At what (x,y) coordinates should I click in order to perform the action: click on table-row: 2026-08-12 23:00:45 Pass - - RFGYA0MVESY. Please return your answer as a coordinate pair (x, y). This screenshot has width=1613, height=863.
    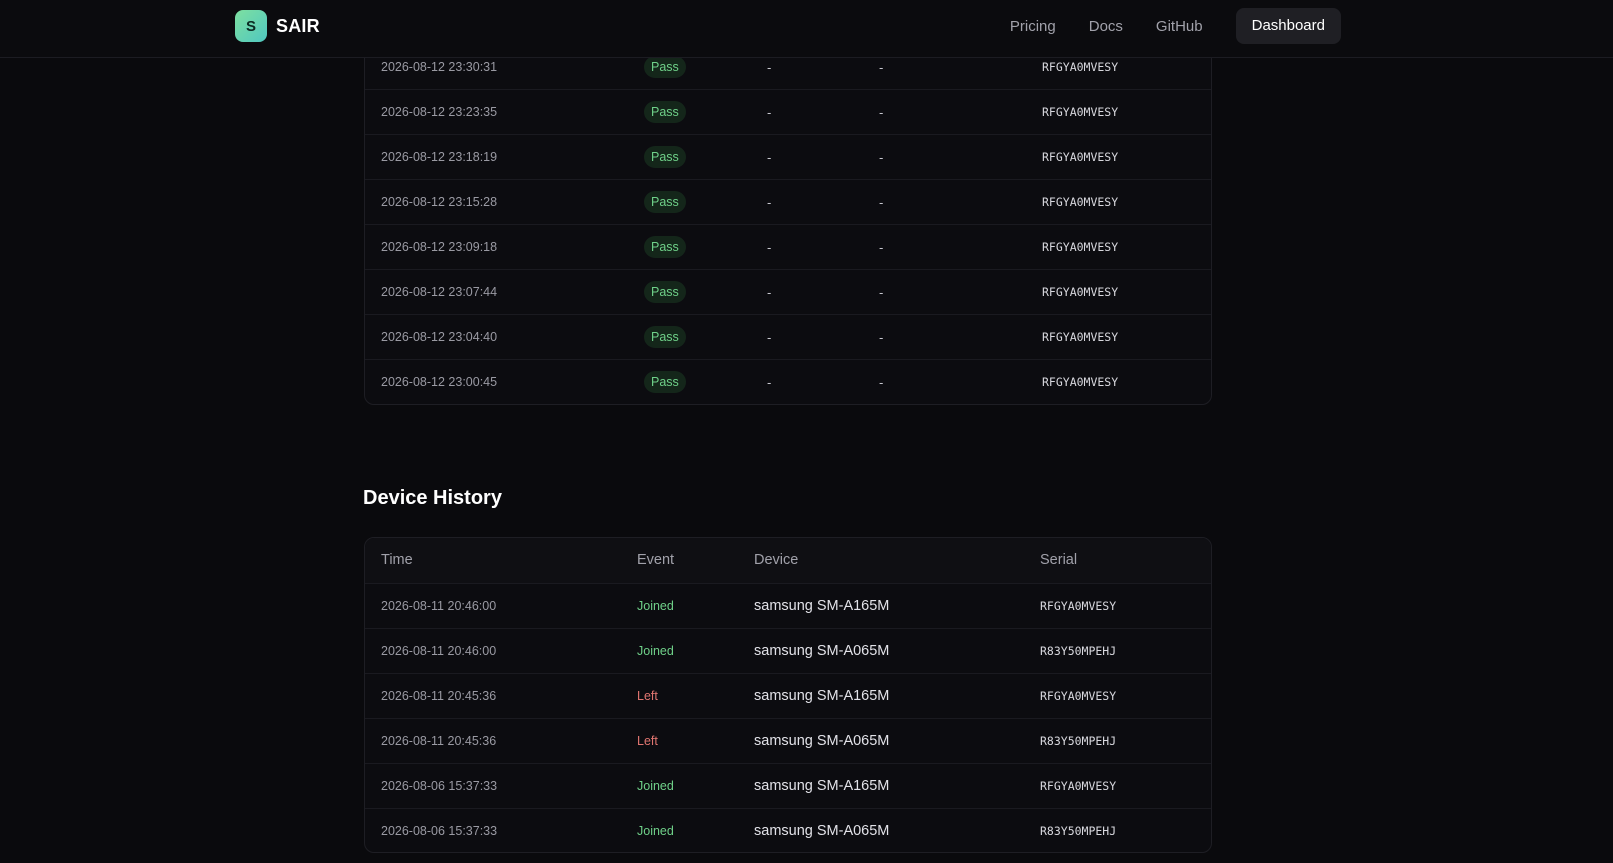
    Looking at the image, I should click on (788, 381).